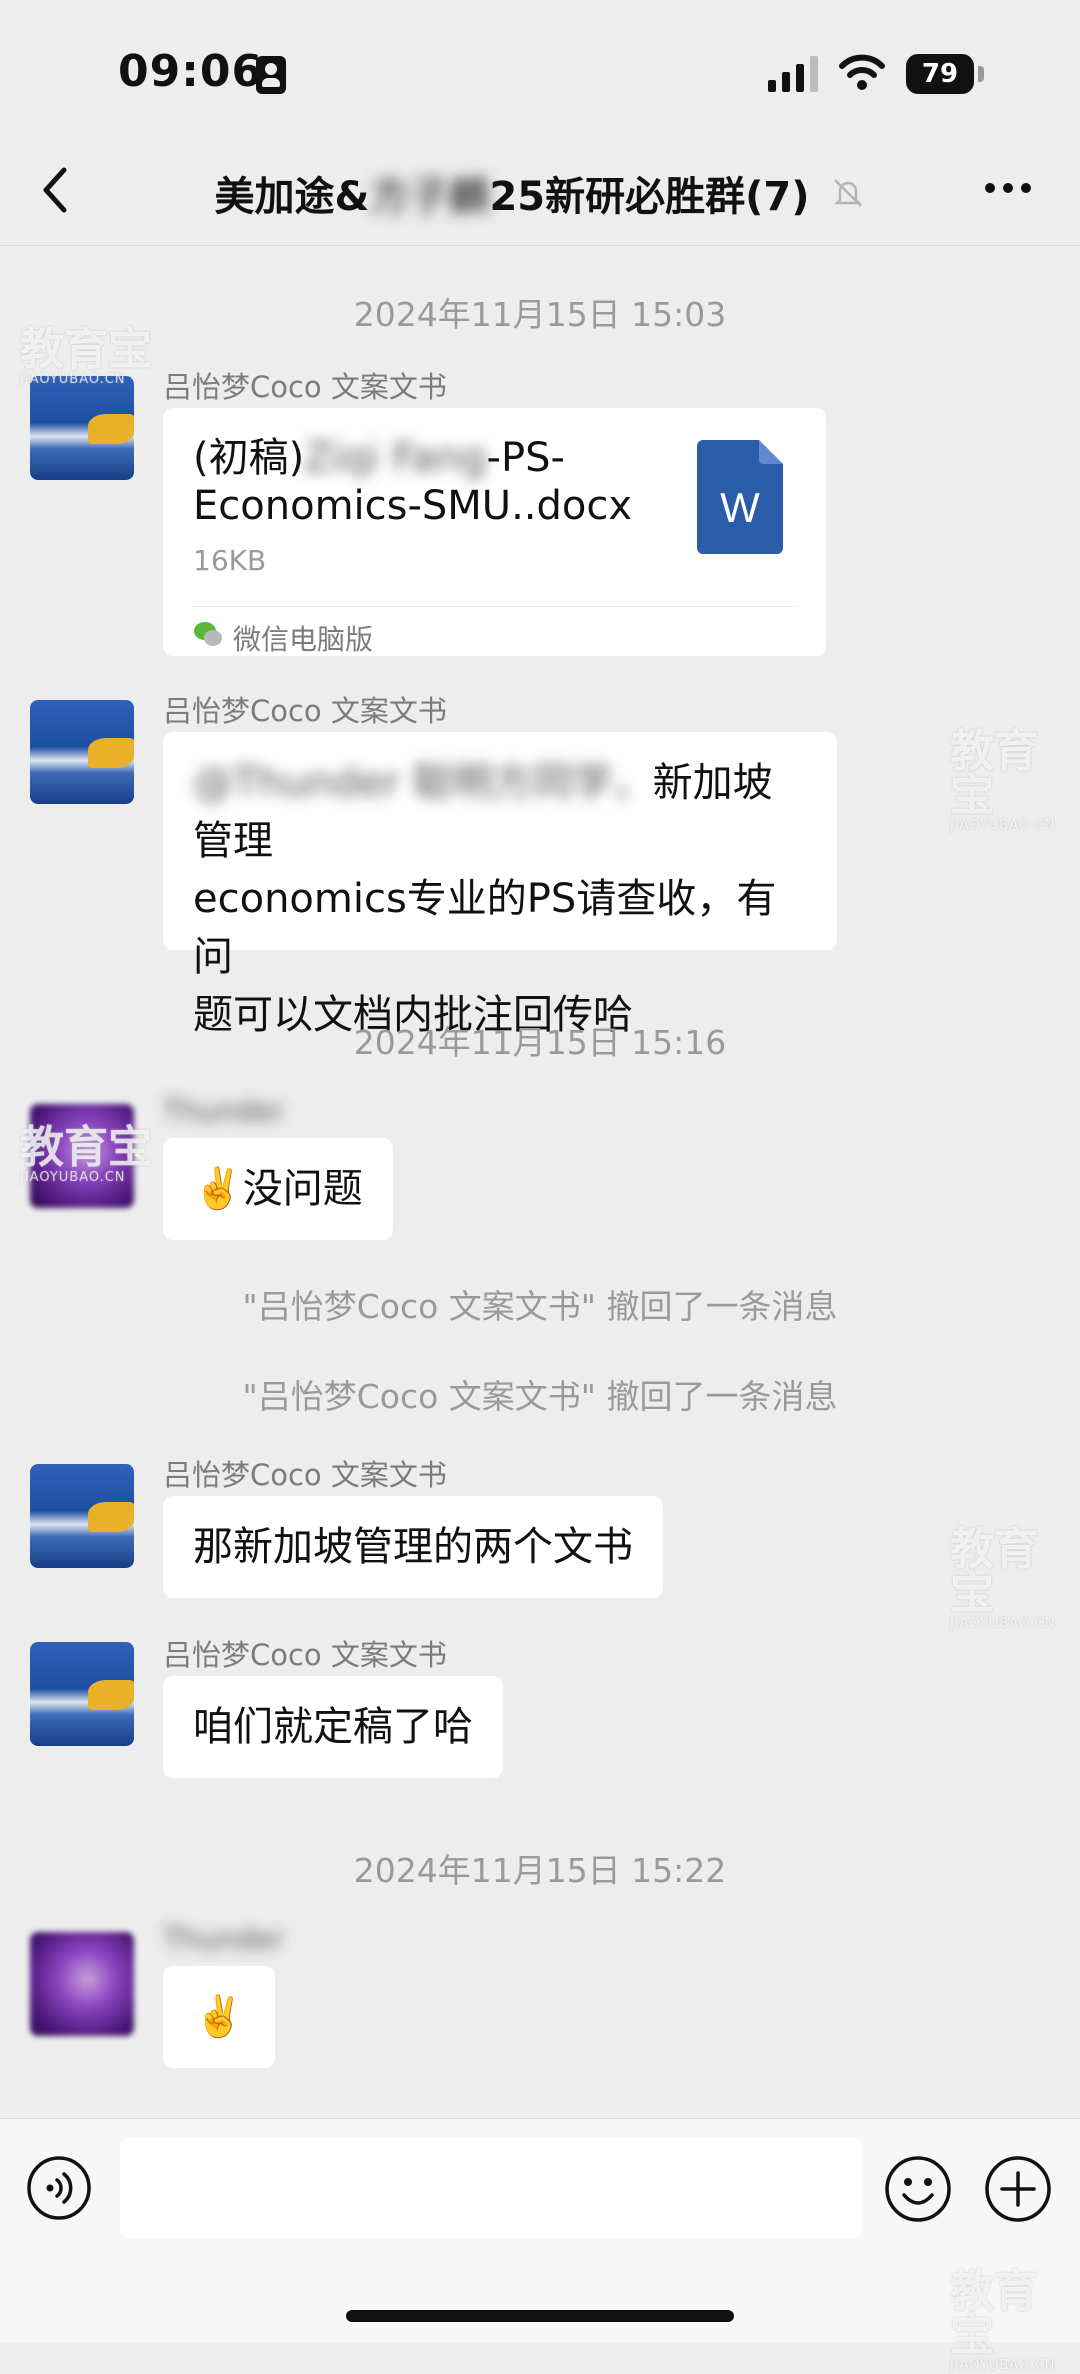 This screenshot has width=1080, height=2374. Describe the element at coordinates (413, 506) in the screenshot. I see `file-name-line2: Economics-SMU..docx` at that location.